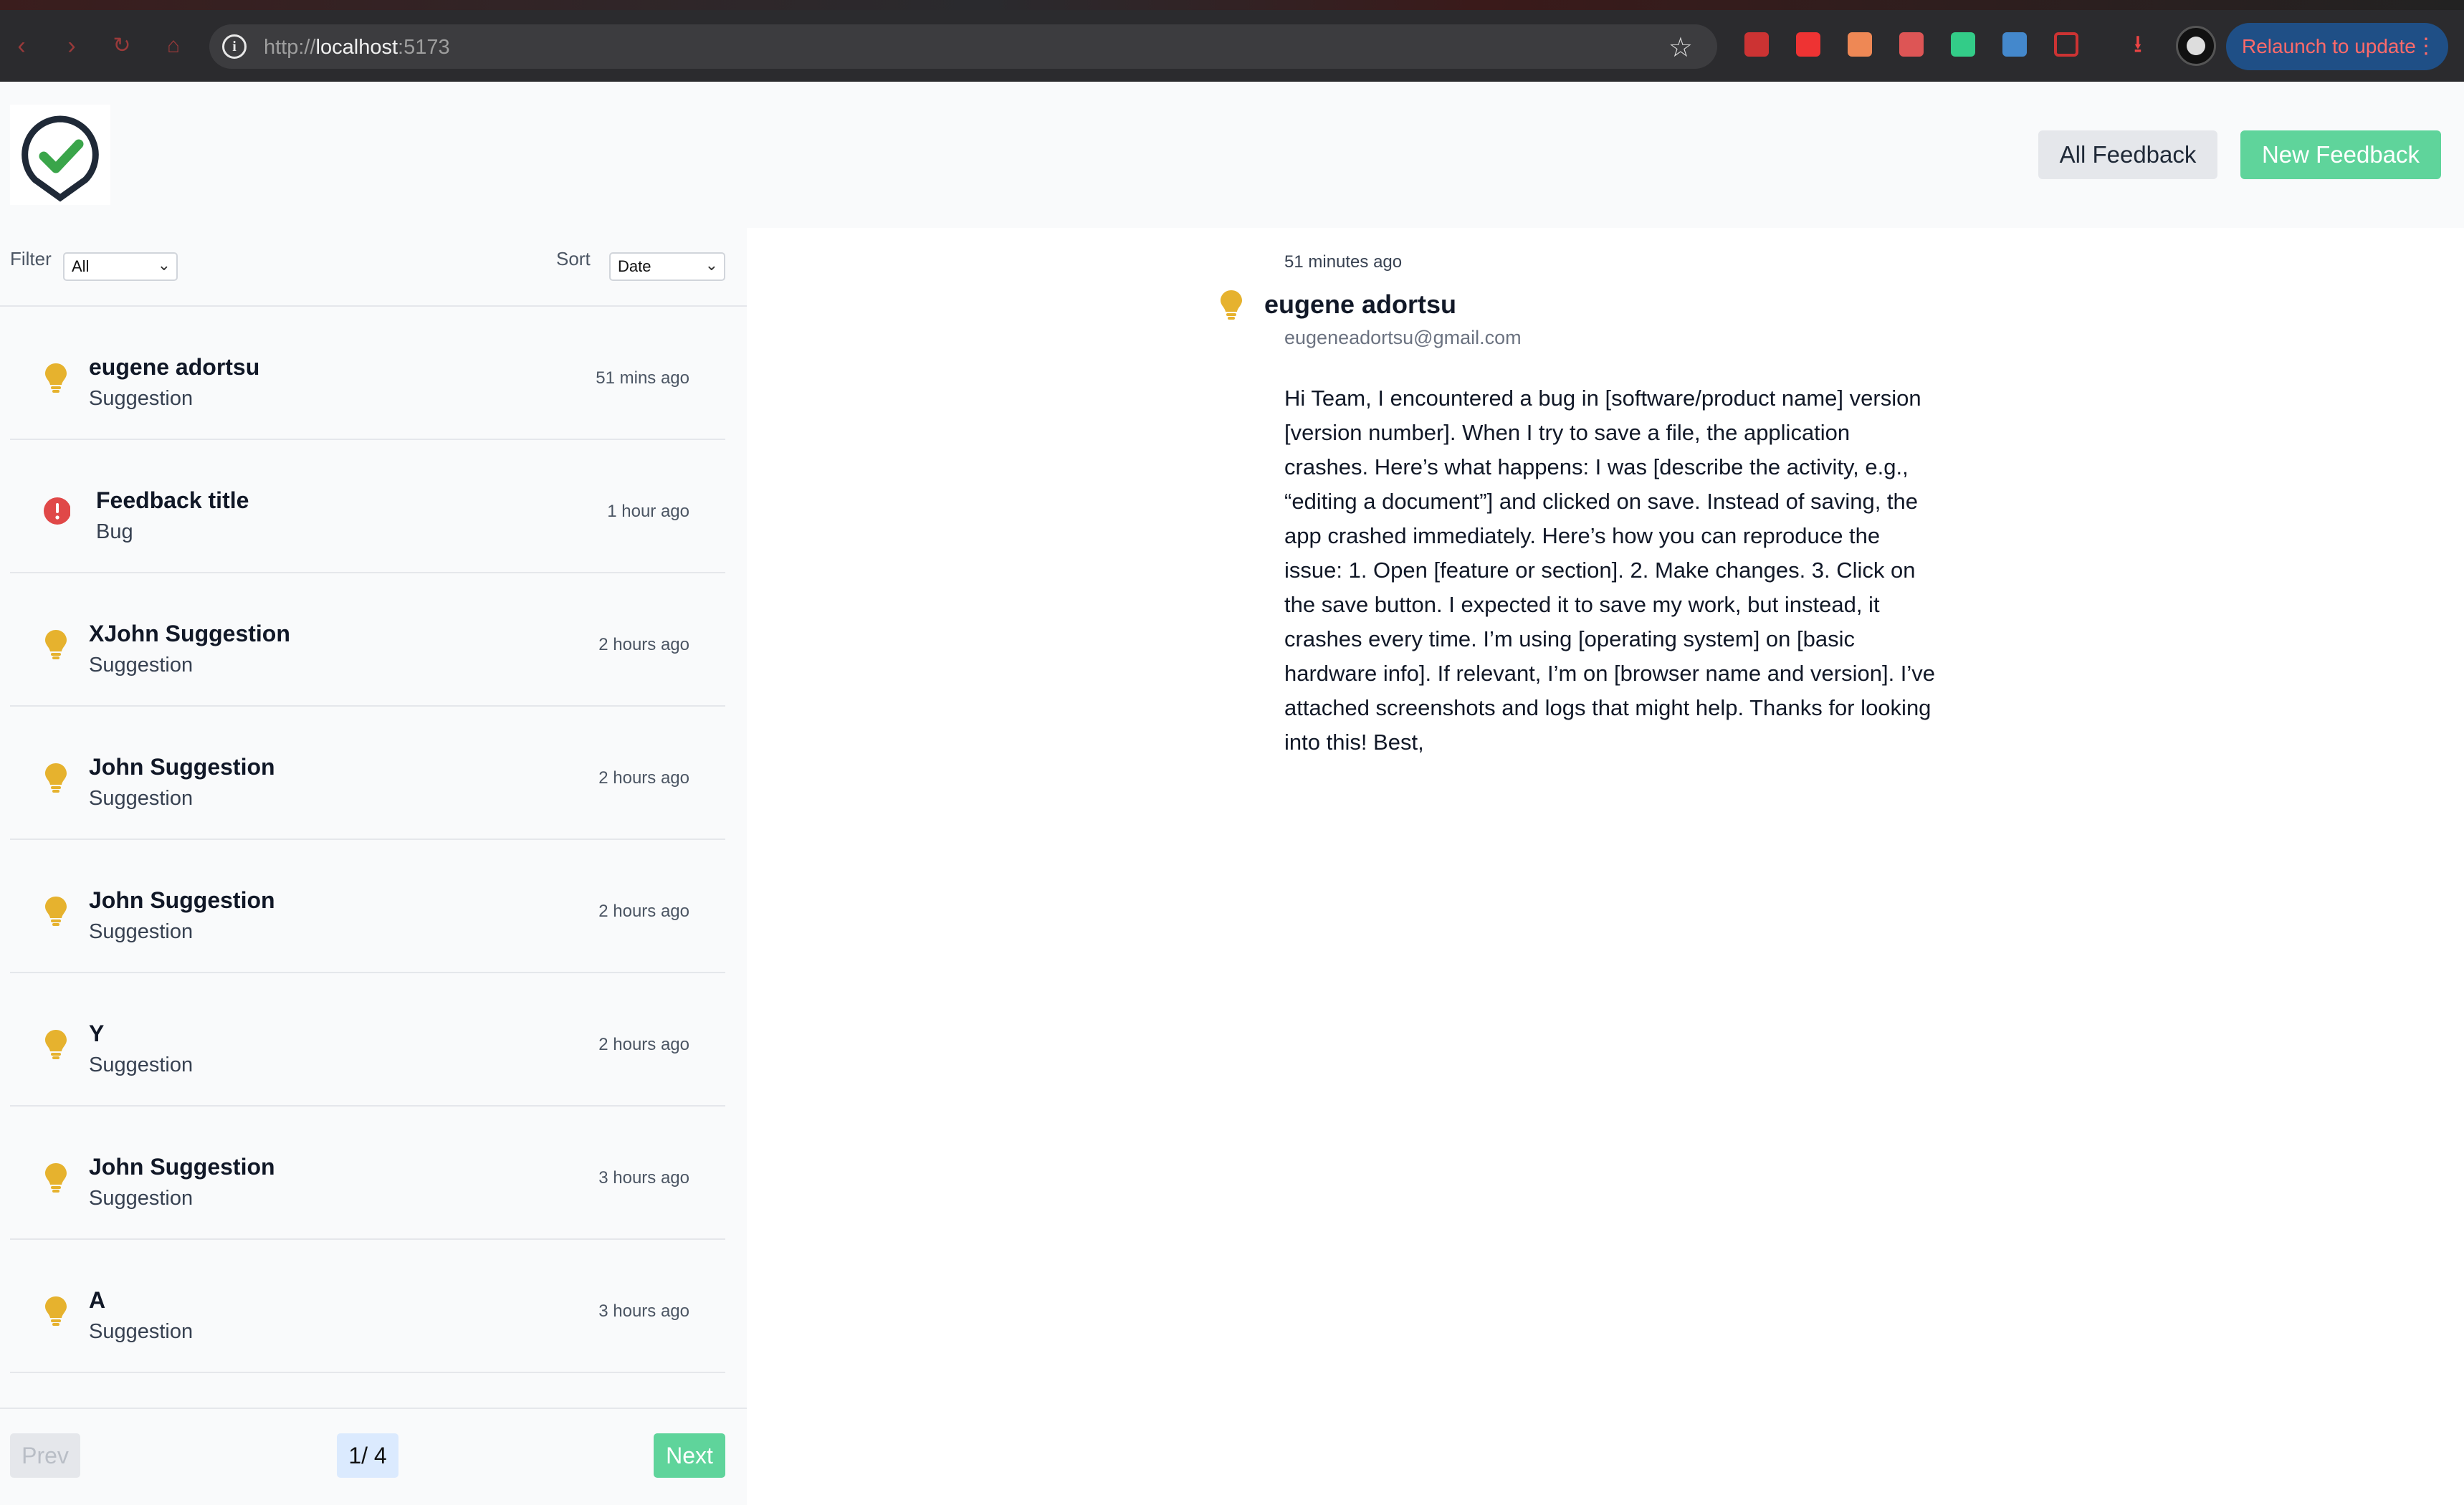 This screenshot has height=1505, width=2464. What do you see at coordinates (1361, 304) in the screenshot?
I see `detail-author-name: eugene adortsu` at bounding box center [1361, 304].